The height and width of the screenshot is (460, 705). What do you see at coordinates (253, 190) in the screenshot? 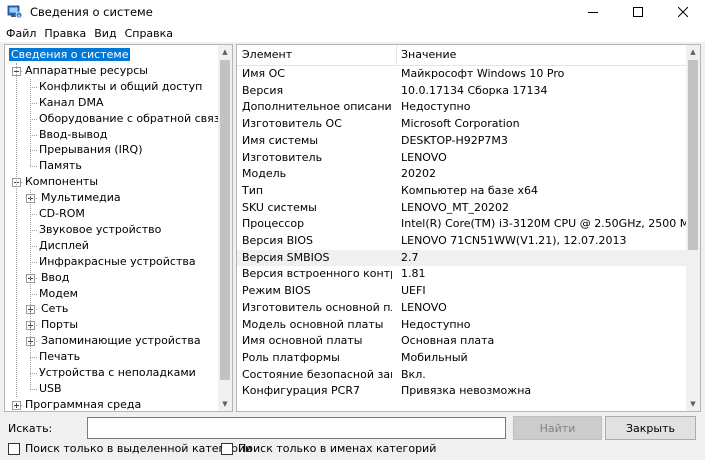
I see `item-cell: Тип` at bounding box center [253, 190].